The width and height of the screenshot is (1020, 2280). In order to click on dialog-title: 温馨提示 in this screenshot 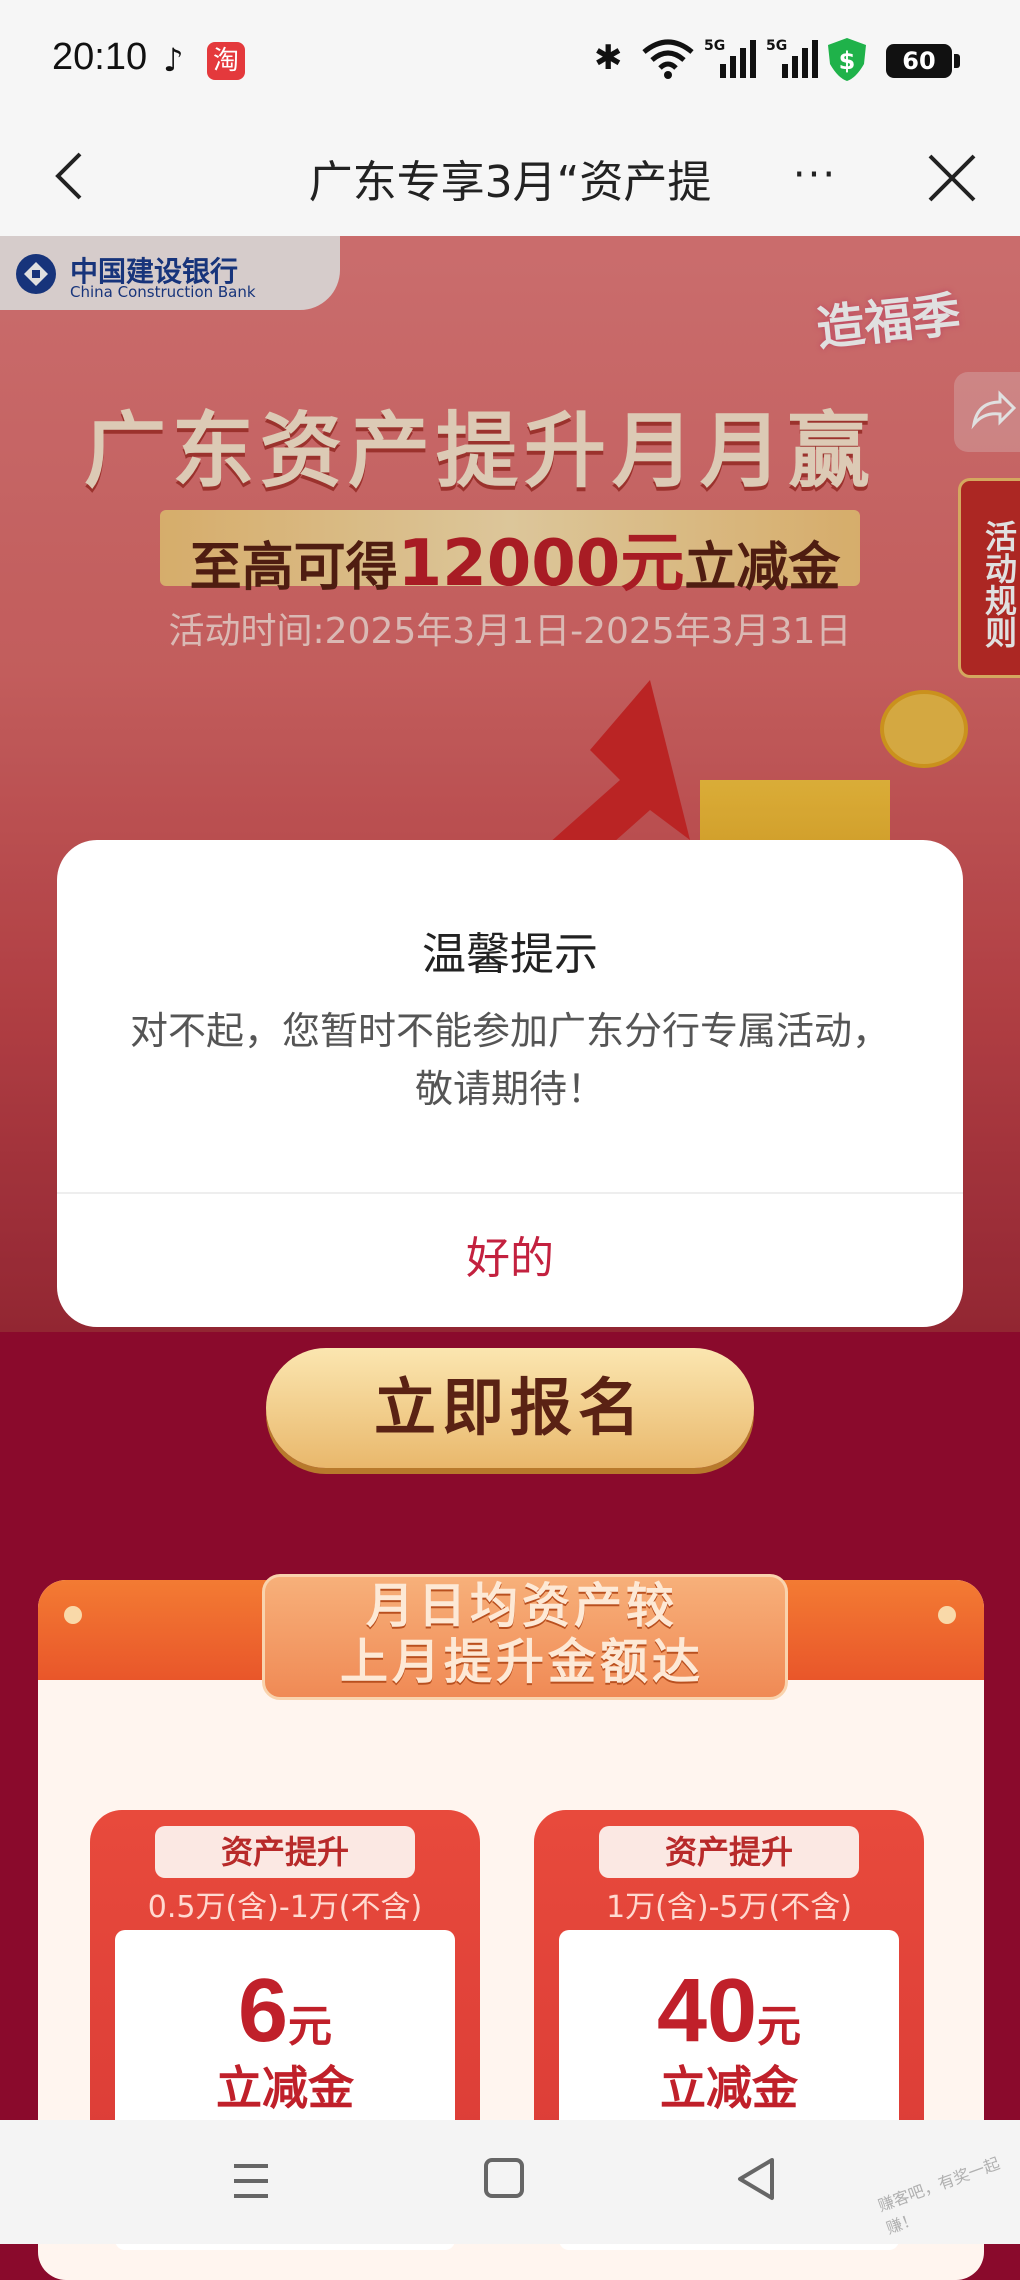, I will do `click(510, 954)`.